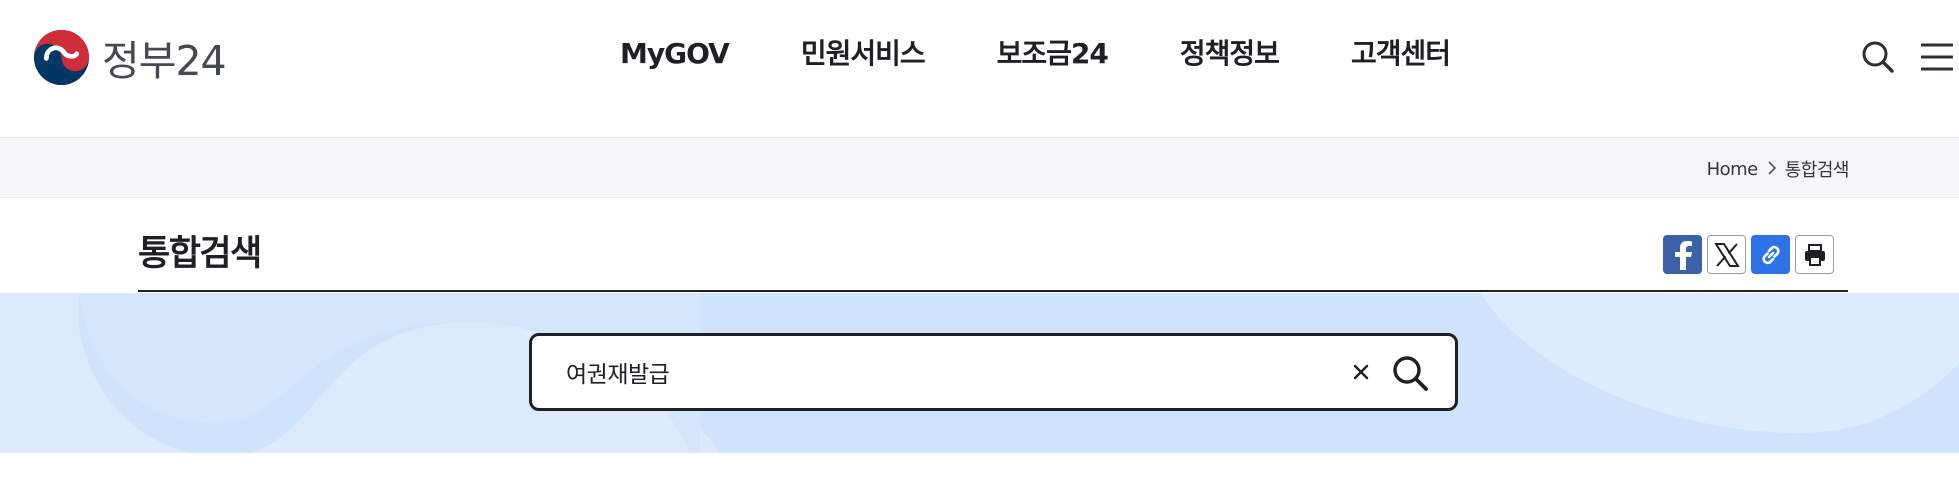 This screenshot has width=1959, height=498. Describe the element at coordinates (1230, 54) in the screenshot. I see `nav-item-policy-info: 정책정보` at that location.